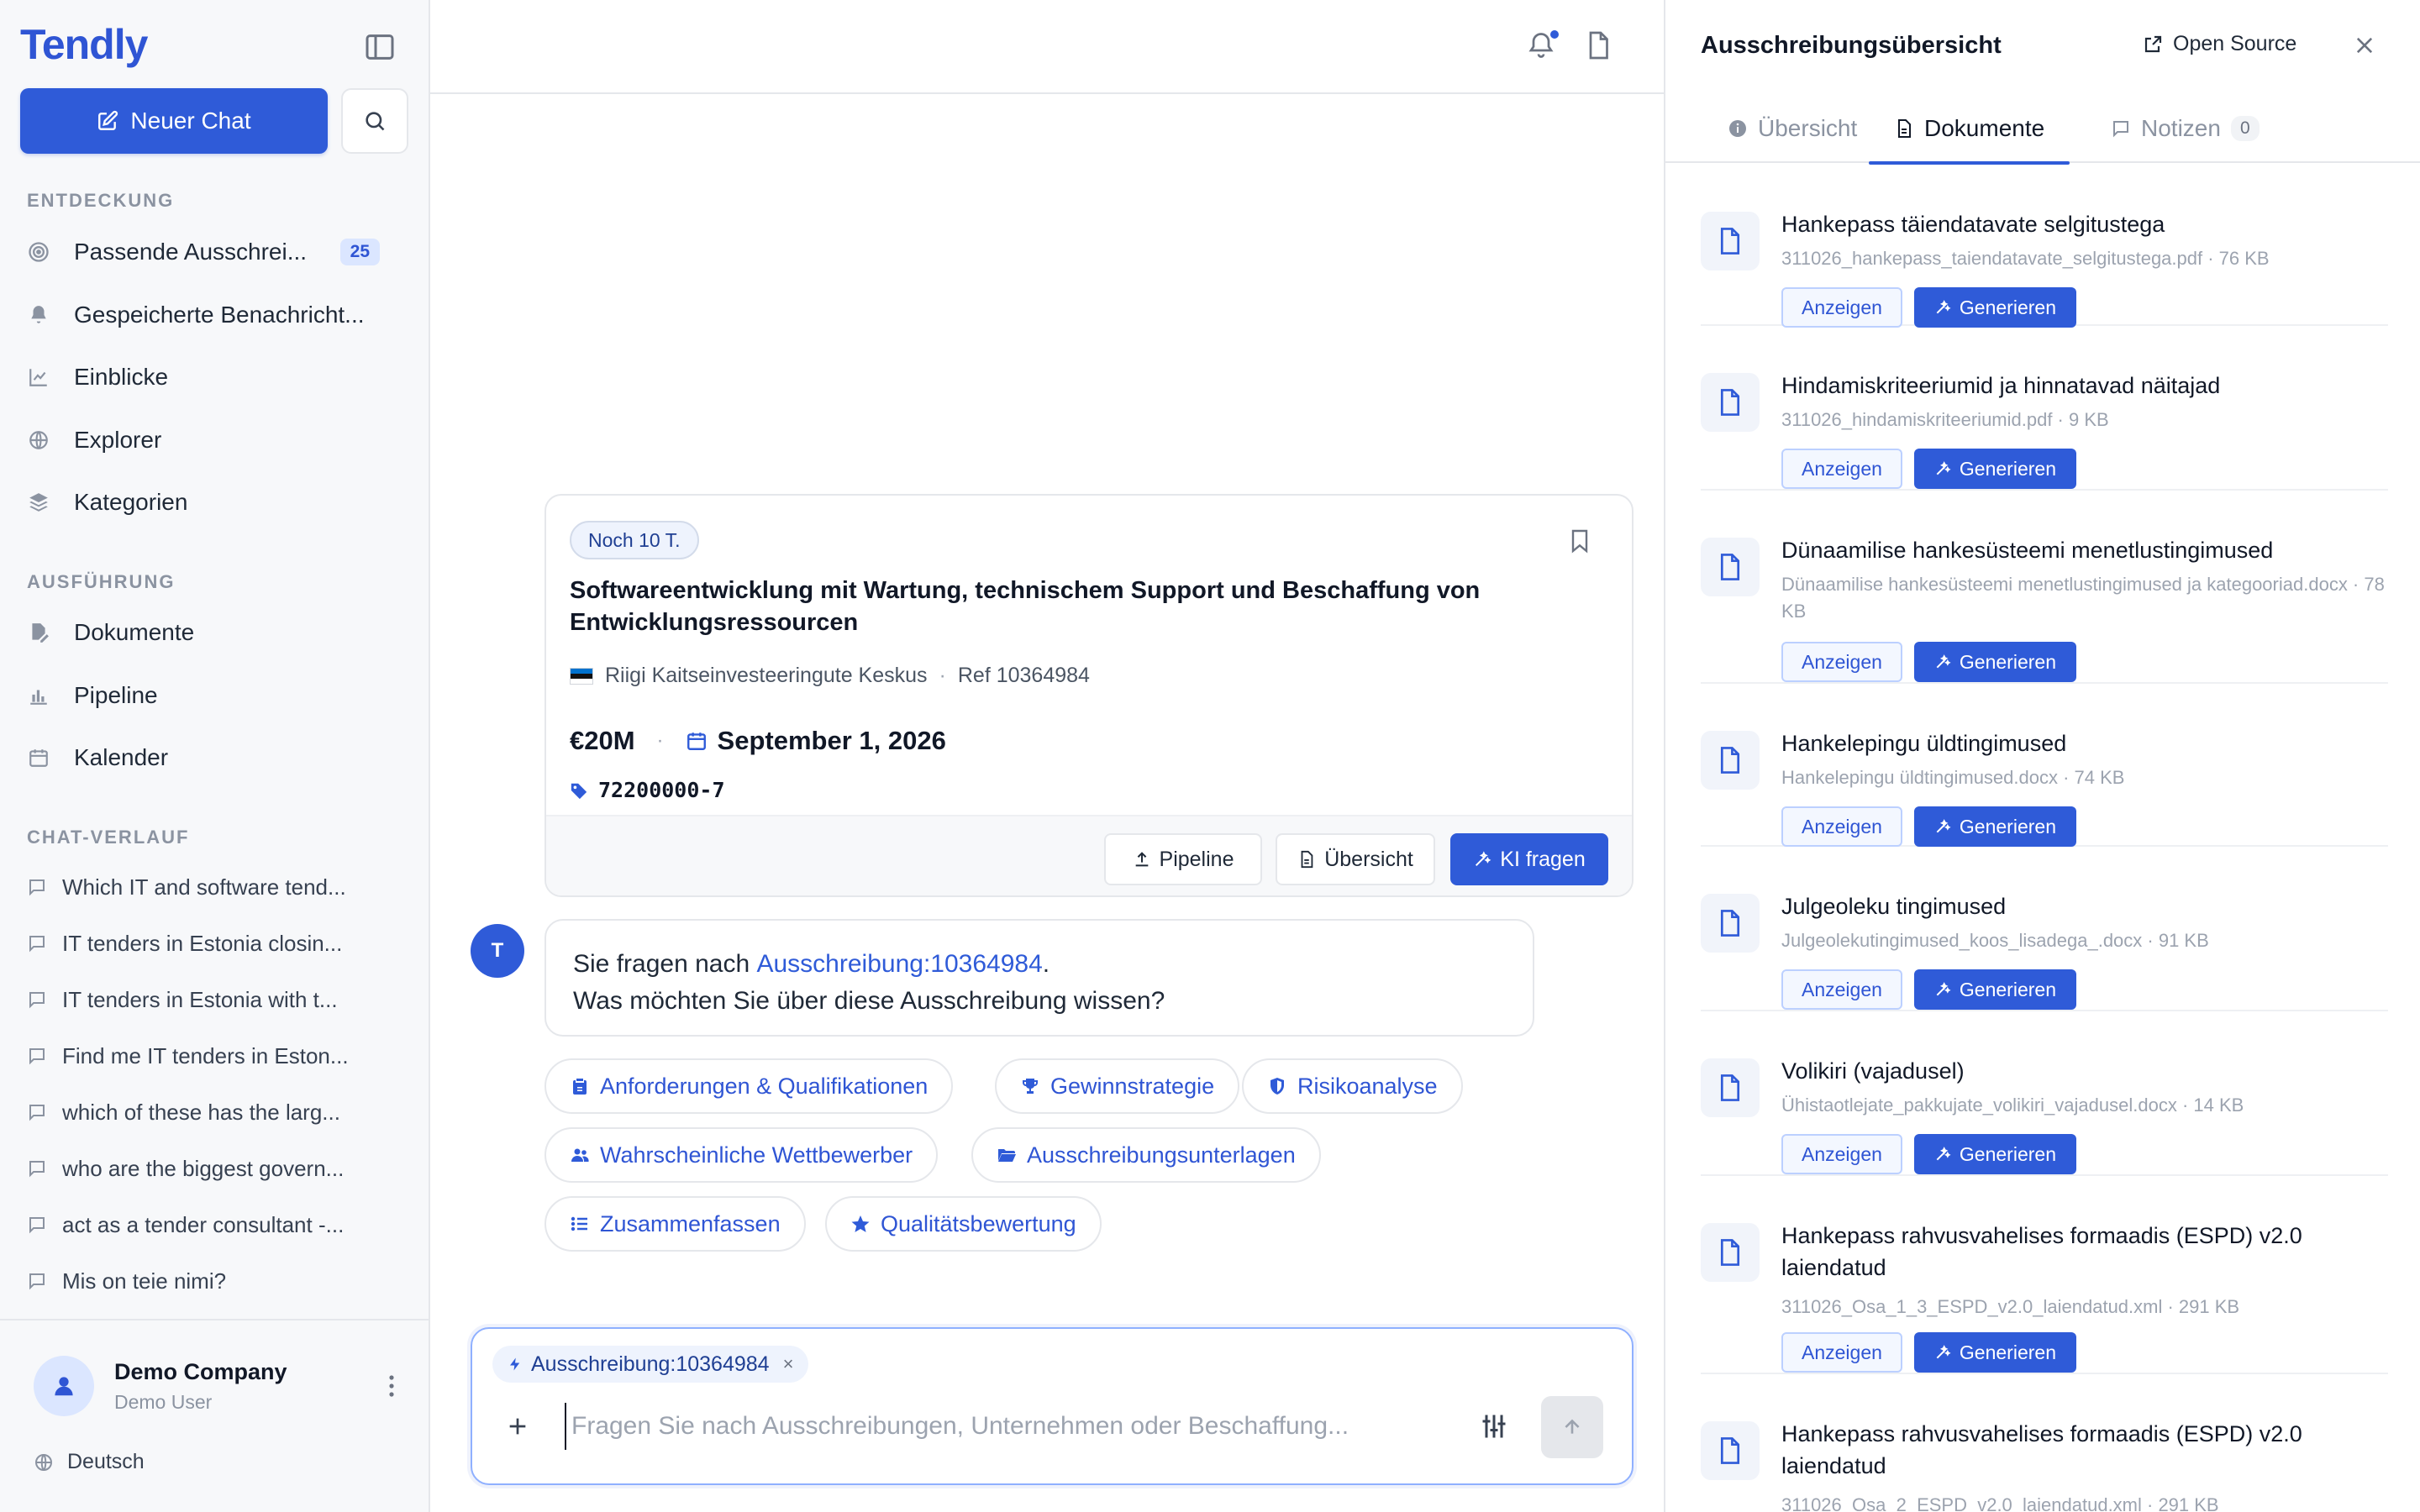 This screenshot has height=1512, width=2420. What do you see at coordinates (1943, 307) in the screenshot?
I see `magic-wand-icon` at bounding box center [1943, 307].